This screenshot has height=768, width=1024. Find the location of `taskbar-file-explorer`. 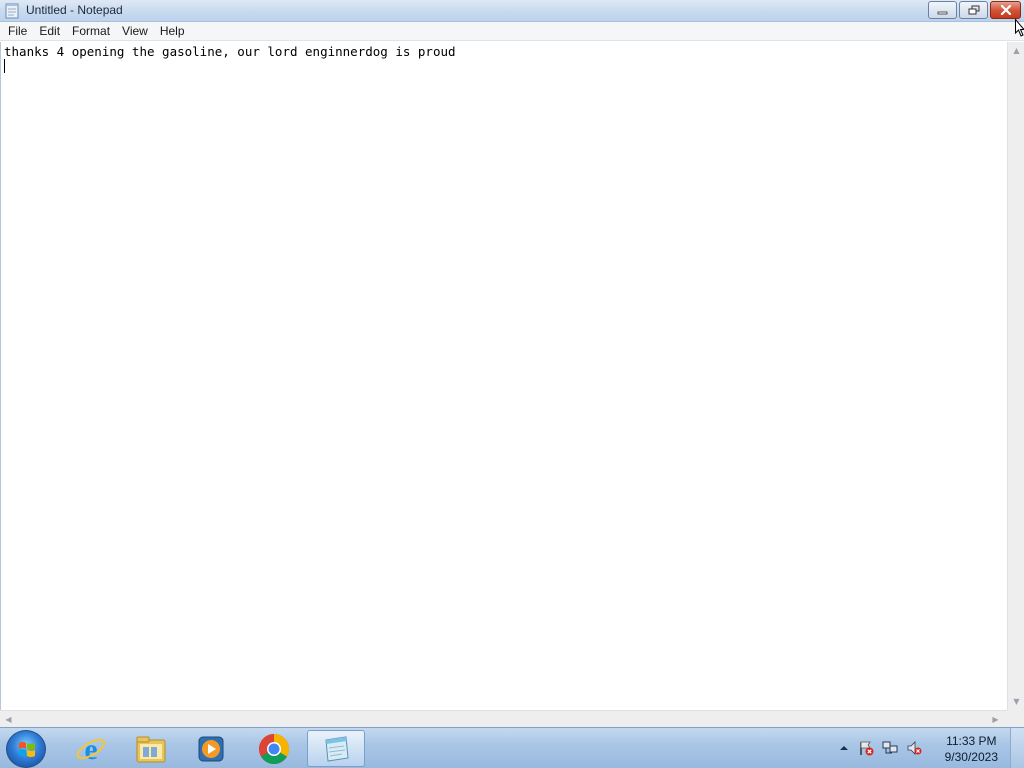

taskbar-file-explorer is located at coordinates (151, 748).